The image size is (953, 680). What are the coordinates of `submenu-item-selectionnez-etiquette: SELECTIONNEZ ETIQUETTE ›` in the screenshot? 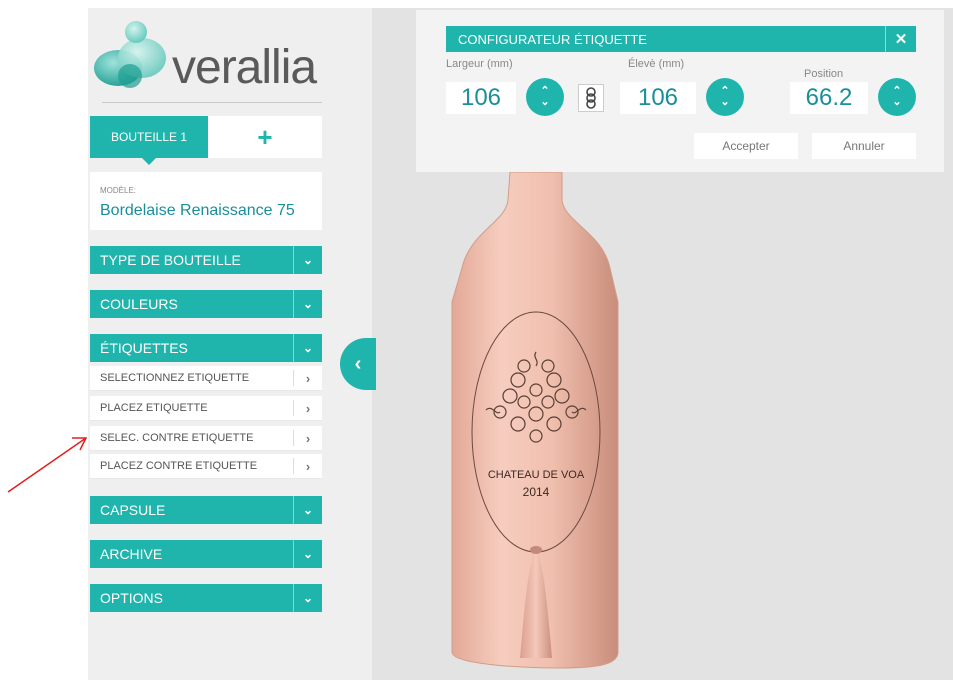 It's located at (206, 378).